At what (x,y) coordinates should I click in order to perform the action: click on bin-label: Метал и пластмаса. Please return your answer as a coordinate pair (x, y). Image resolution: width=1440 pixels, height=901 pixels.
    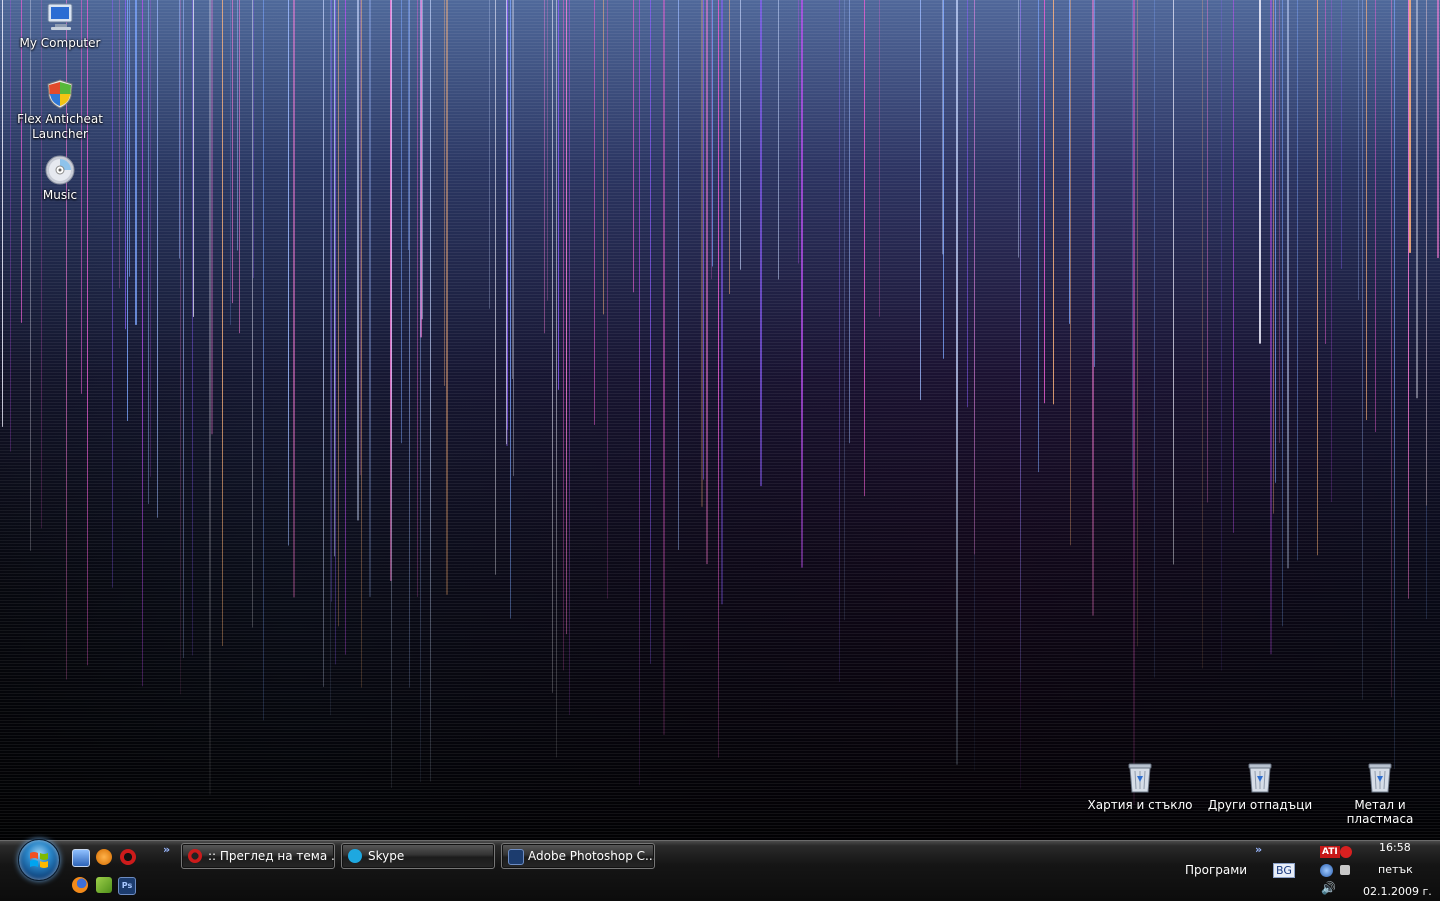
    Looking at the image, I should click on (1380, 812).